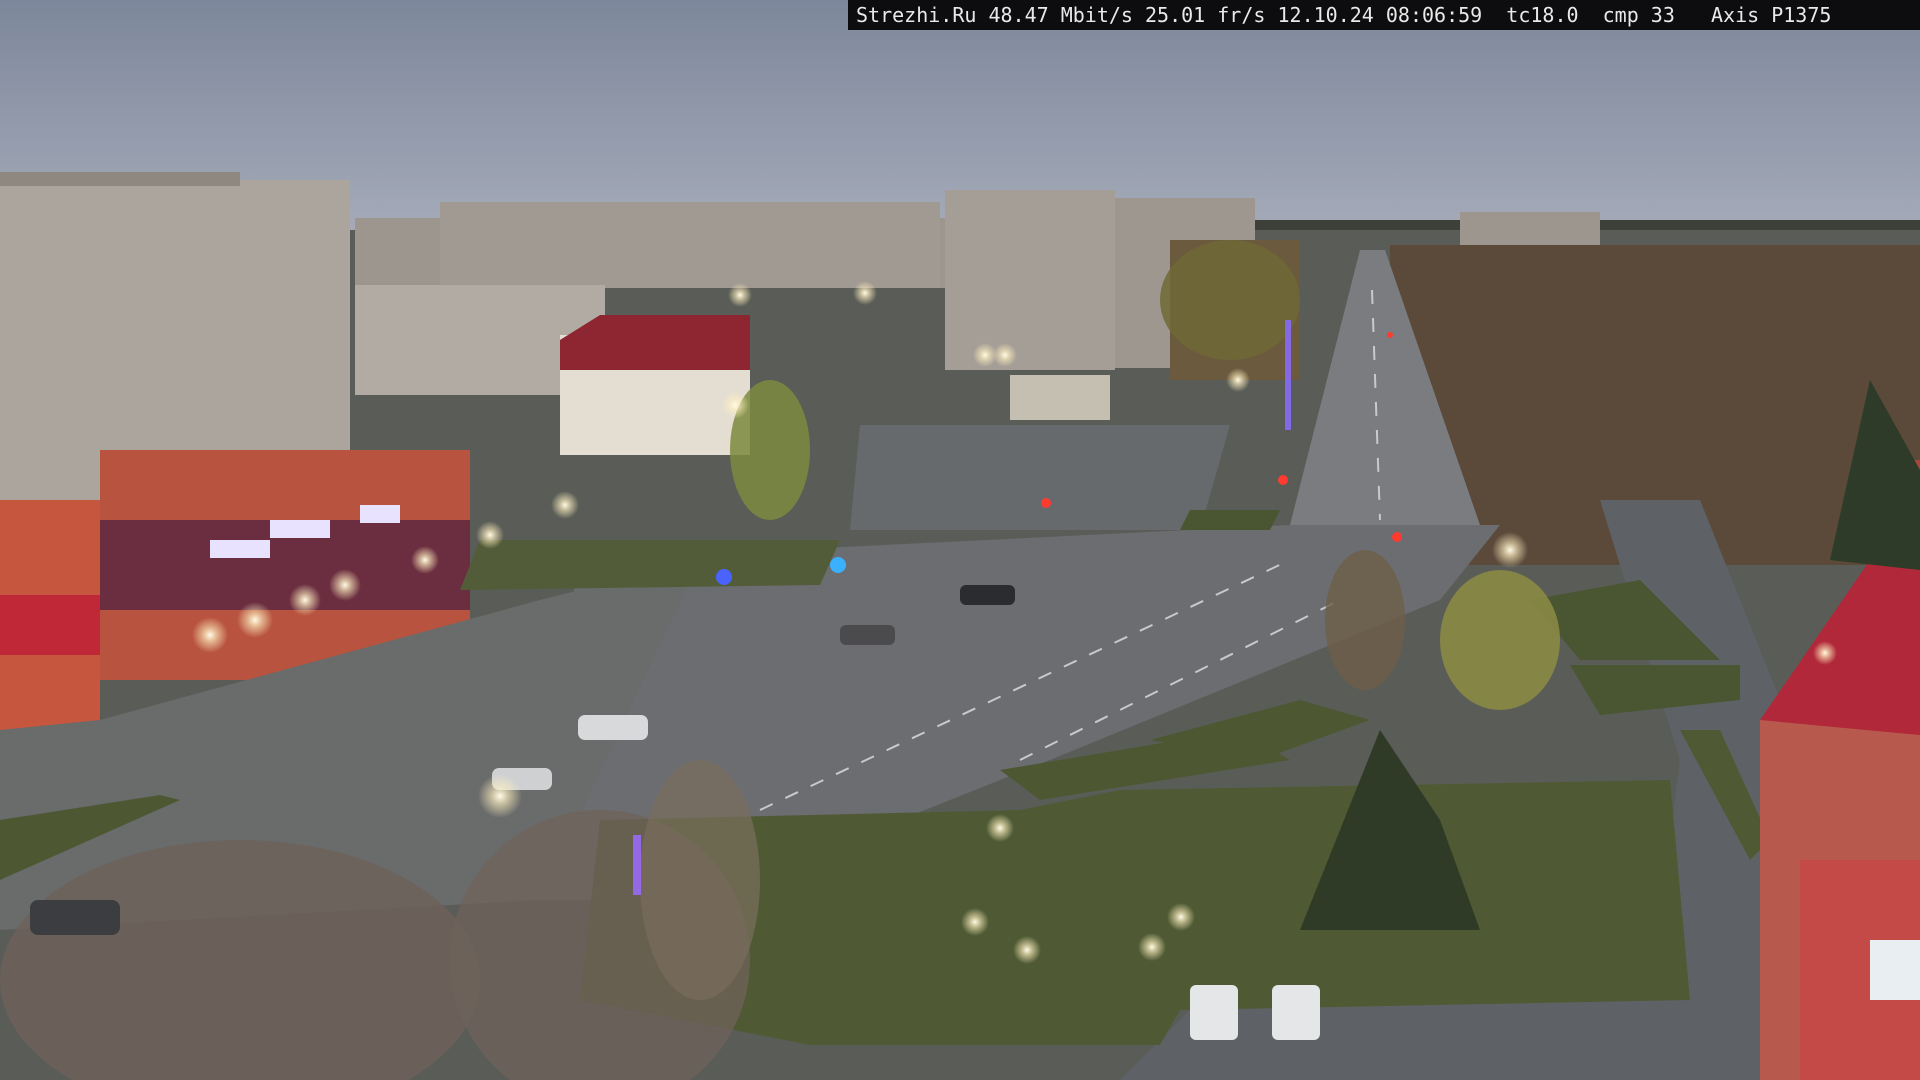  Describe the element at coordinates (1060, 15) in the screenshot. I see `overlay-bitrate: 48.47 Mbit/s` at that location.